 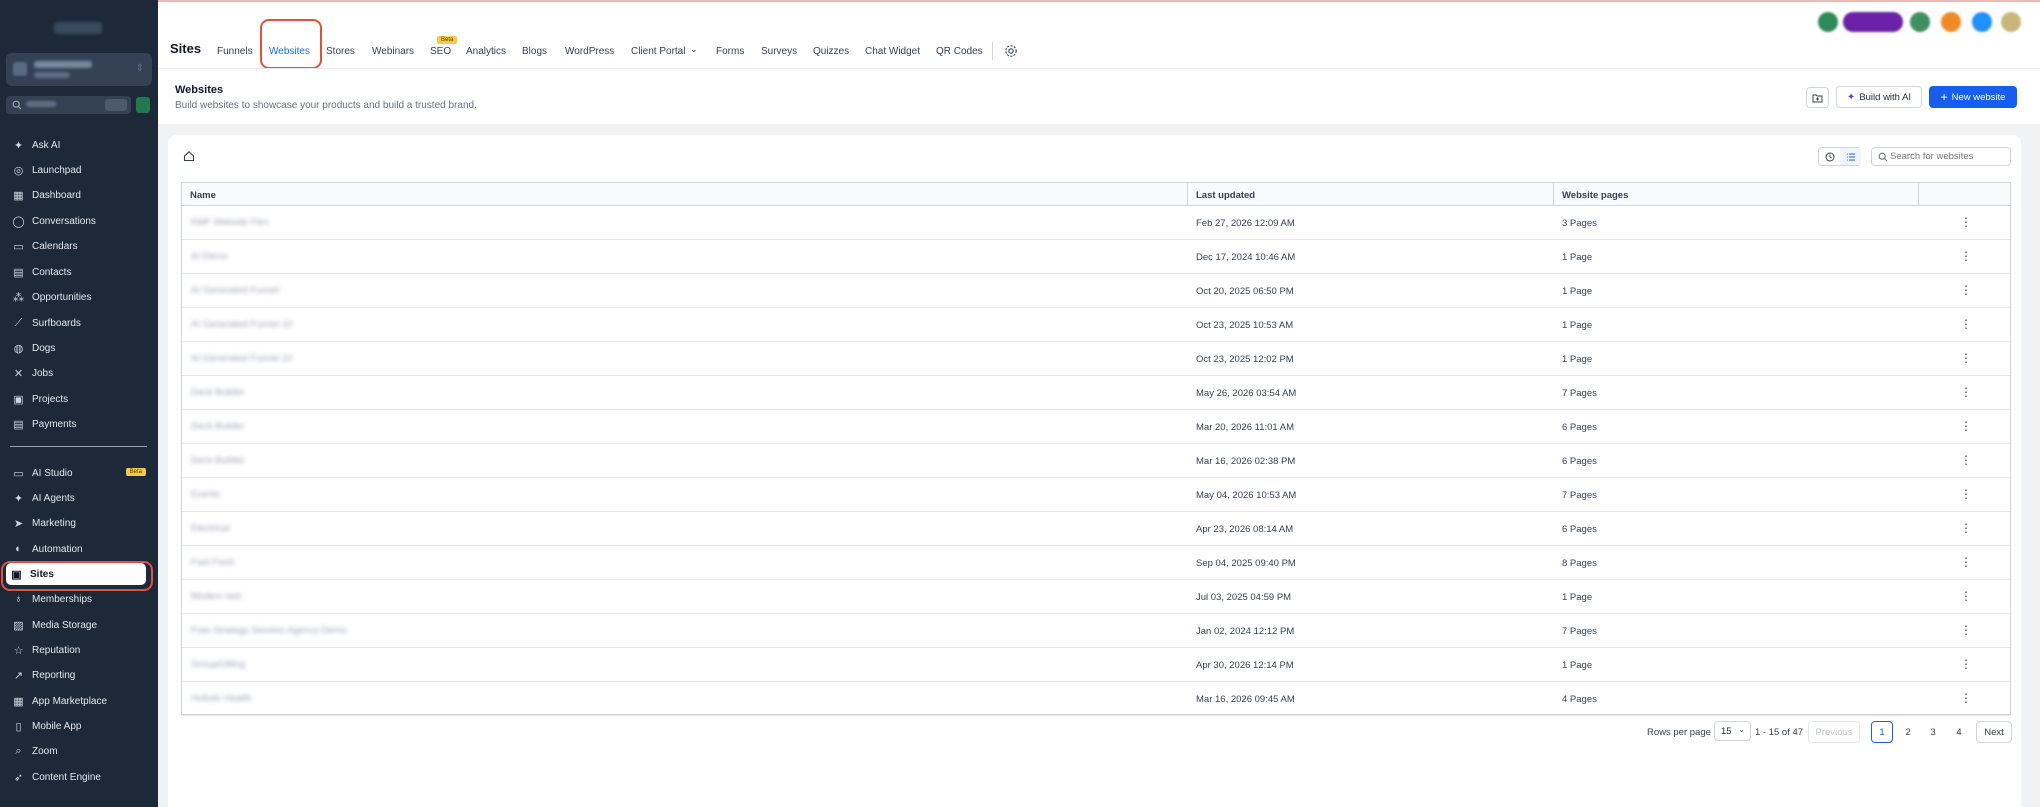 What do you see at coordinates (79, 297) in the screenshot?
I see `sidebar-item-opportunities: ⁂ Opportunities` at bounding box center [79, 297].